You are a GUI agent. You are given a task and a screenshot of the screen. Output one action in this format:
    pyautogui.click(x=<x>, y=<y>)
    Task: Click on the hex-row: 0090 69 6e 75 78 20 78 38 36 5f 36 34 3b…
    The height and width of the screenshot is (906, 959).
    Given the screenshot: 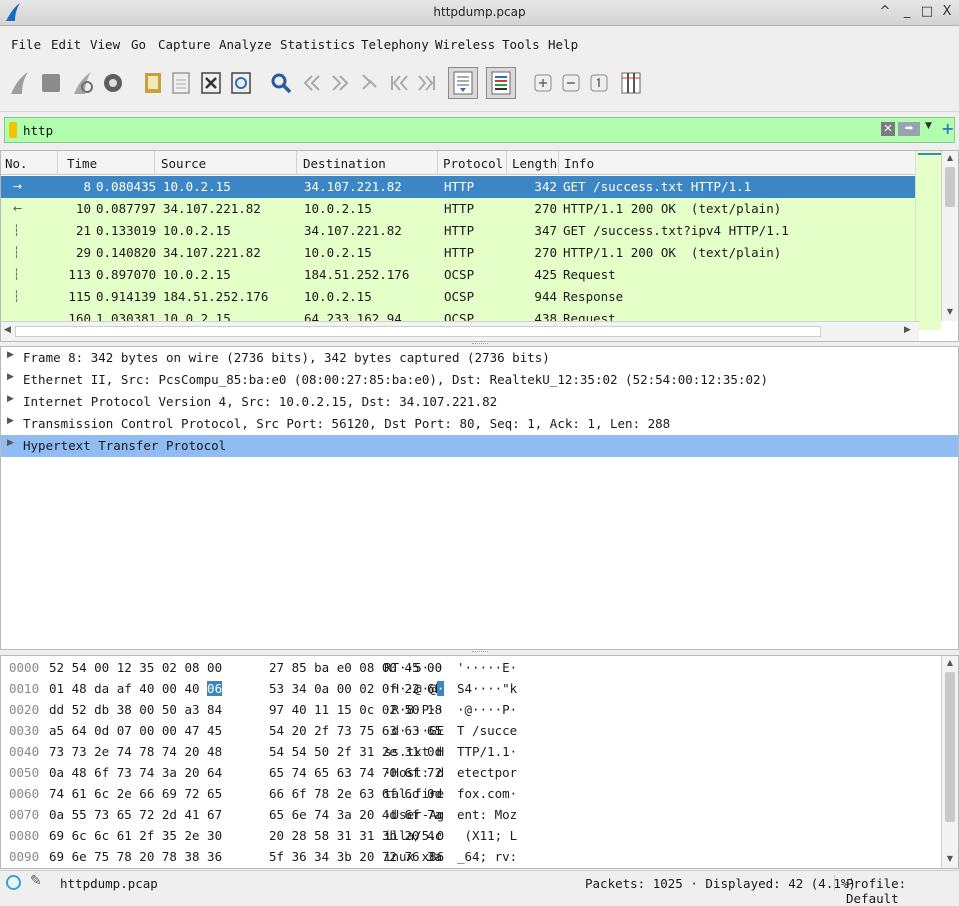 What is the action you would take?
    pyautogui.click(x=471, y=857)
    